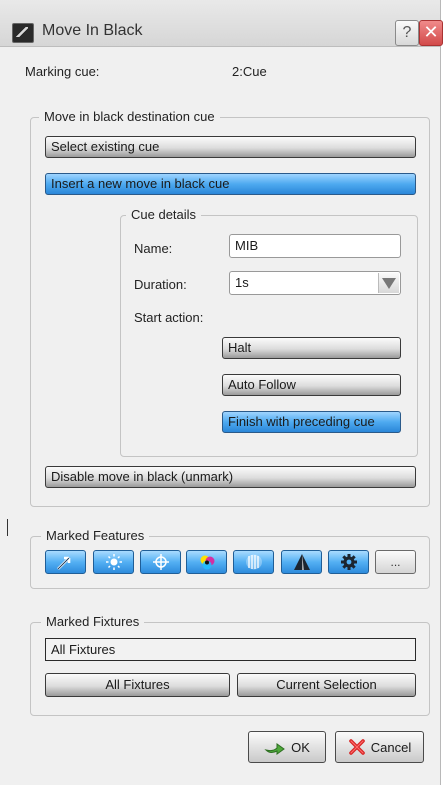  I want to click on marked-features-group, so click(230, 562).